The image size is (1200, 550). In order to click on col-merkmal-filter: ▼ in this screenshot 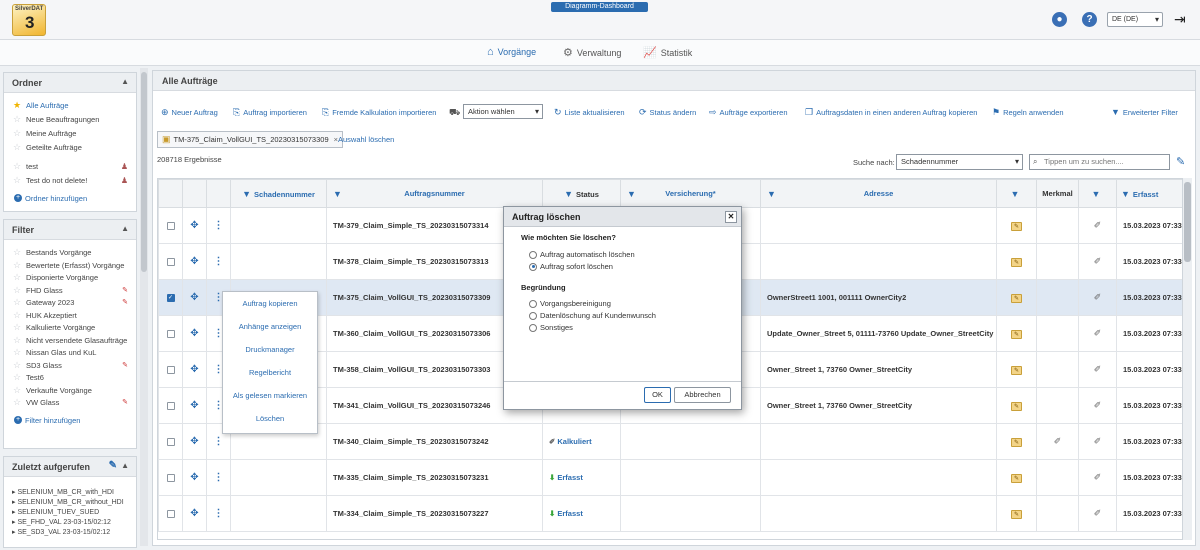, I will do `click(1016, 193)`.